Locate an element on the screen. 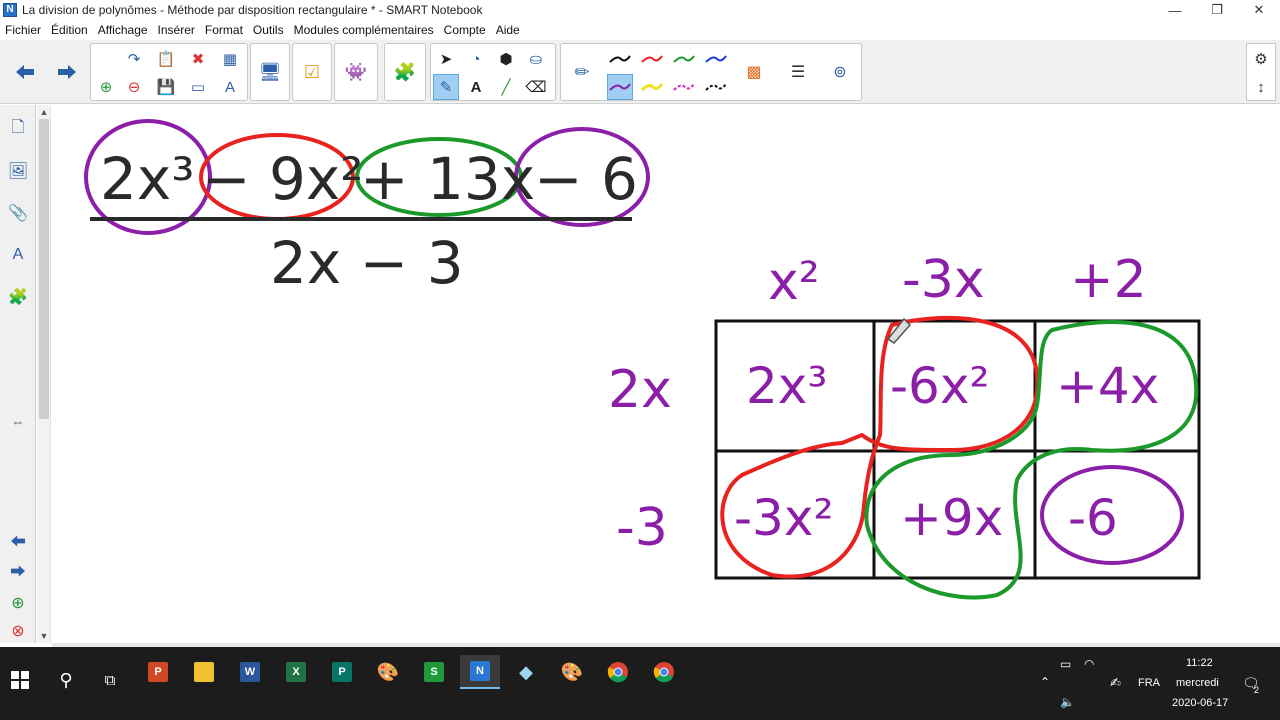 Image resolution: width=1280 pixels, height=720 pixels. fill-icon: ⬢ is located at coordinates (506, 59).